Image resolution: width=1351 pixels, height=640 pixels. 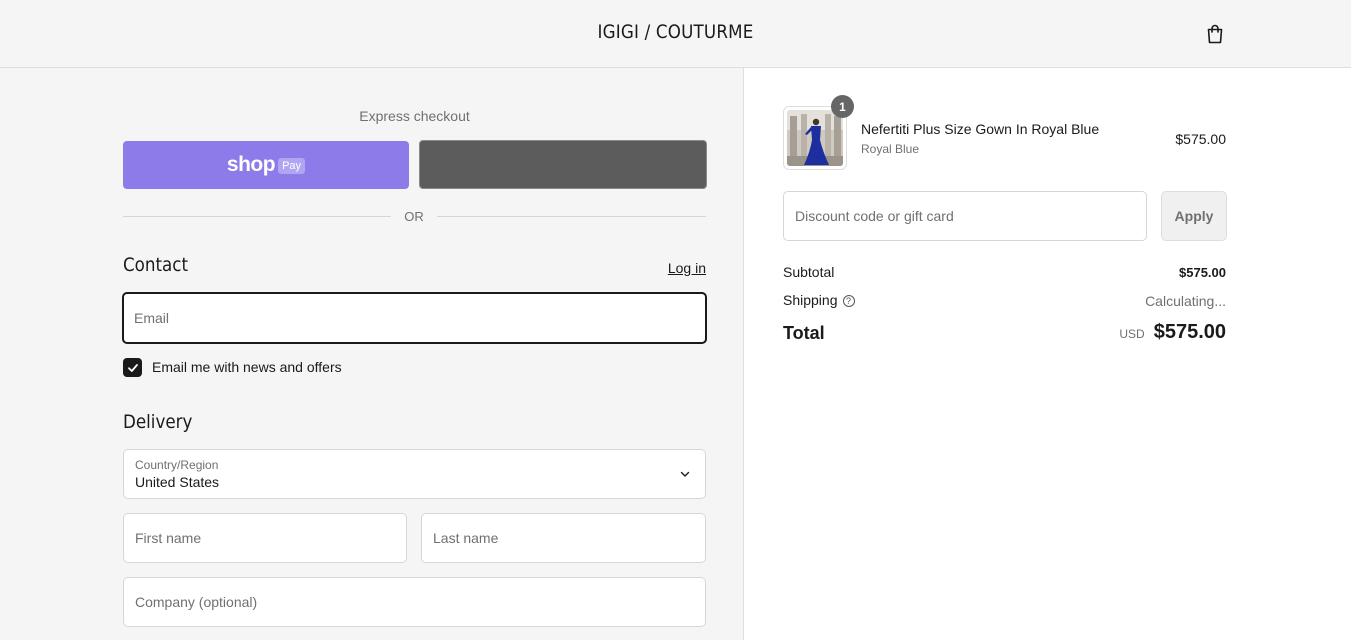 I want to click on last-name-input, so click(x=563, y=538).